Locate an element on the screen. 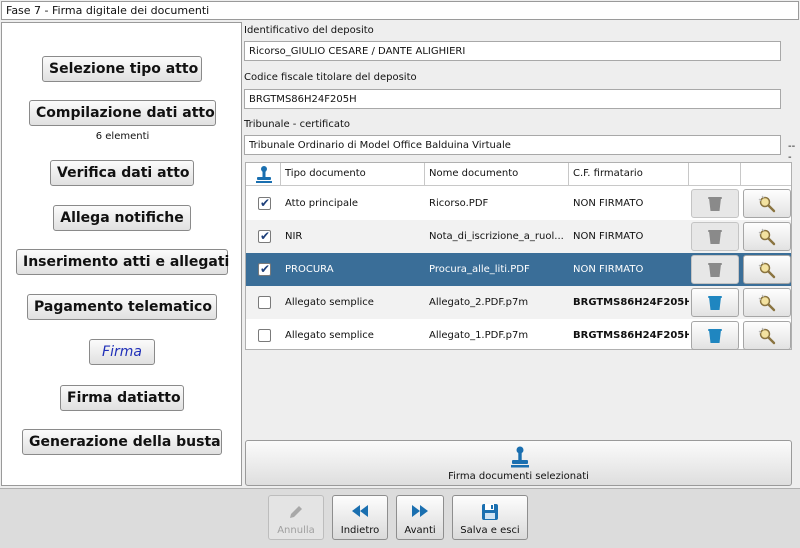  table-row: ✔ PROCURA Procura_alle_liti.PDF NON FIRMATO is located at coordinates (518, 269).